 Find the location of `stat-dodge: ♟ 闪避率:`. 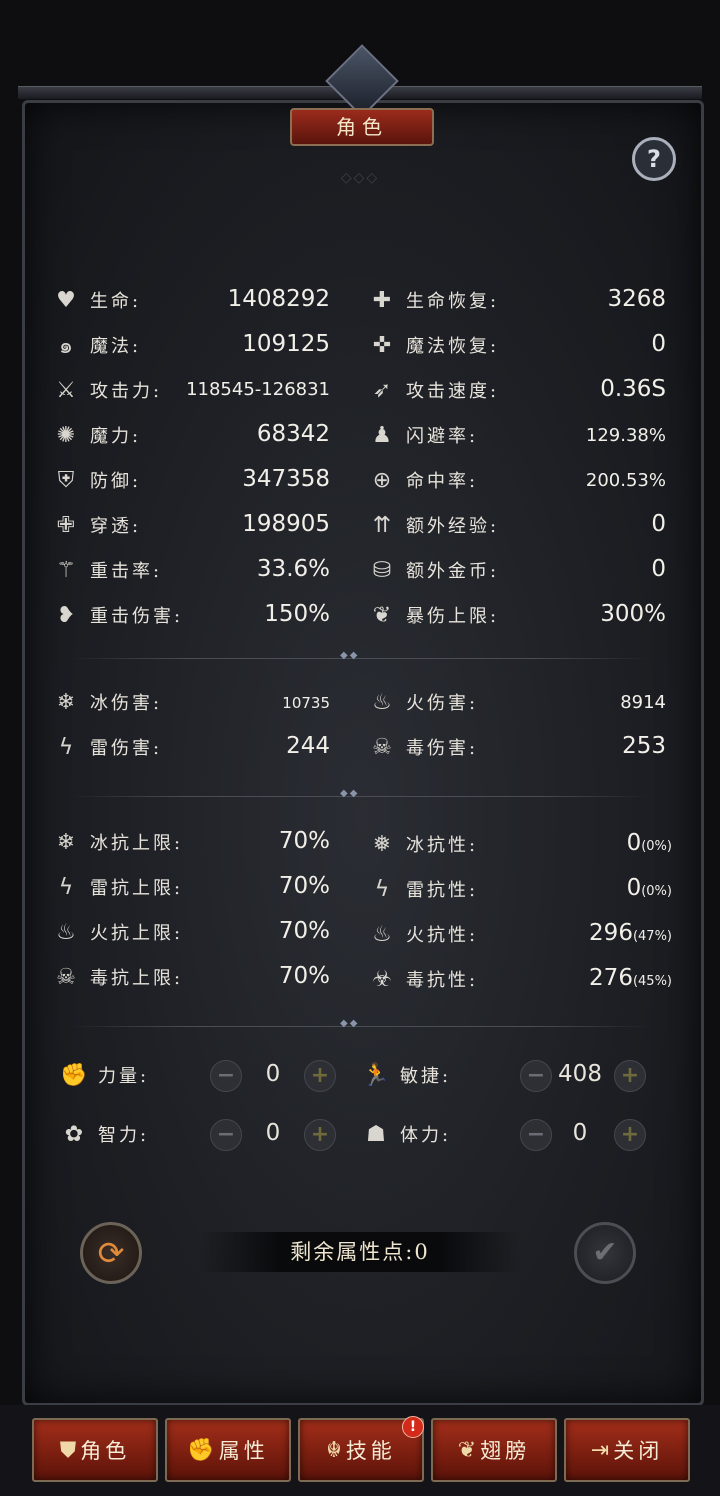

stat-dodge: ♟ 闪避率: is located at coordinates (423, 435).